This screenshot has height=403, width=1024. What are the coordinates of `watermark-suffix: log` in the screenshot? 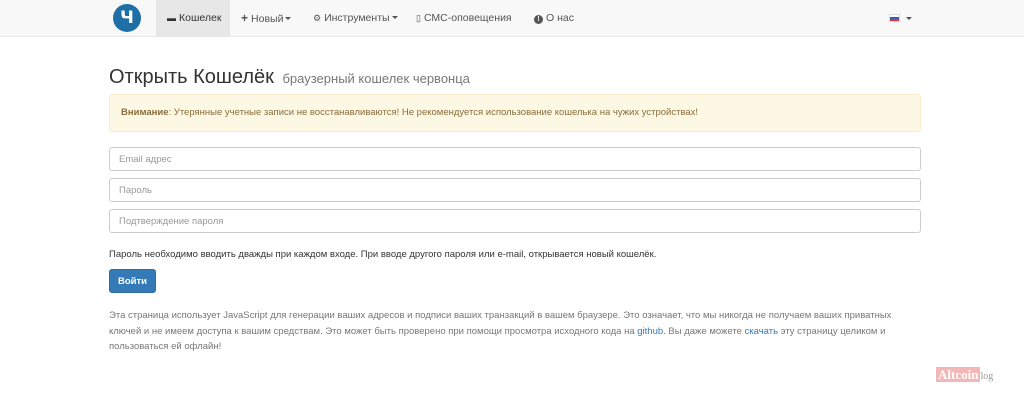 It's located at (987, 376).